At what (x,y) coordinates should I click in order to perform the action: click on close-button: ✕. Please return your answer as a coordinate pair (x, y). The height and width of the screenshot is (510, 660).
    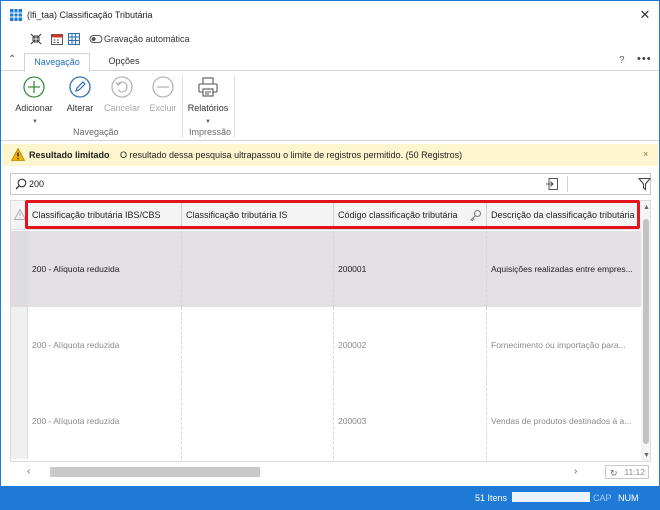
    Looking at the image, I should click on (645, 15).